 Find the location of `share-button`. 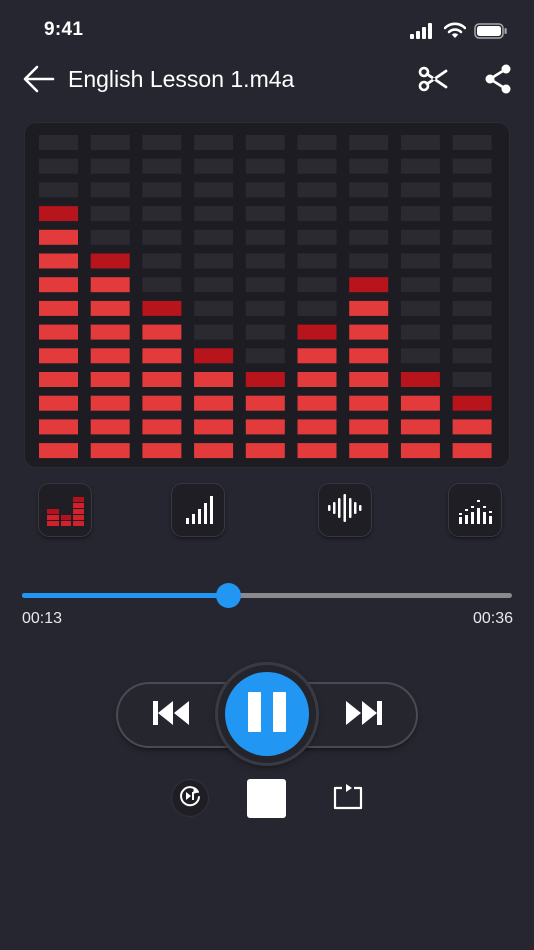

share-button is located at coordinates (498, 81).